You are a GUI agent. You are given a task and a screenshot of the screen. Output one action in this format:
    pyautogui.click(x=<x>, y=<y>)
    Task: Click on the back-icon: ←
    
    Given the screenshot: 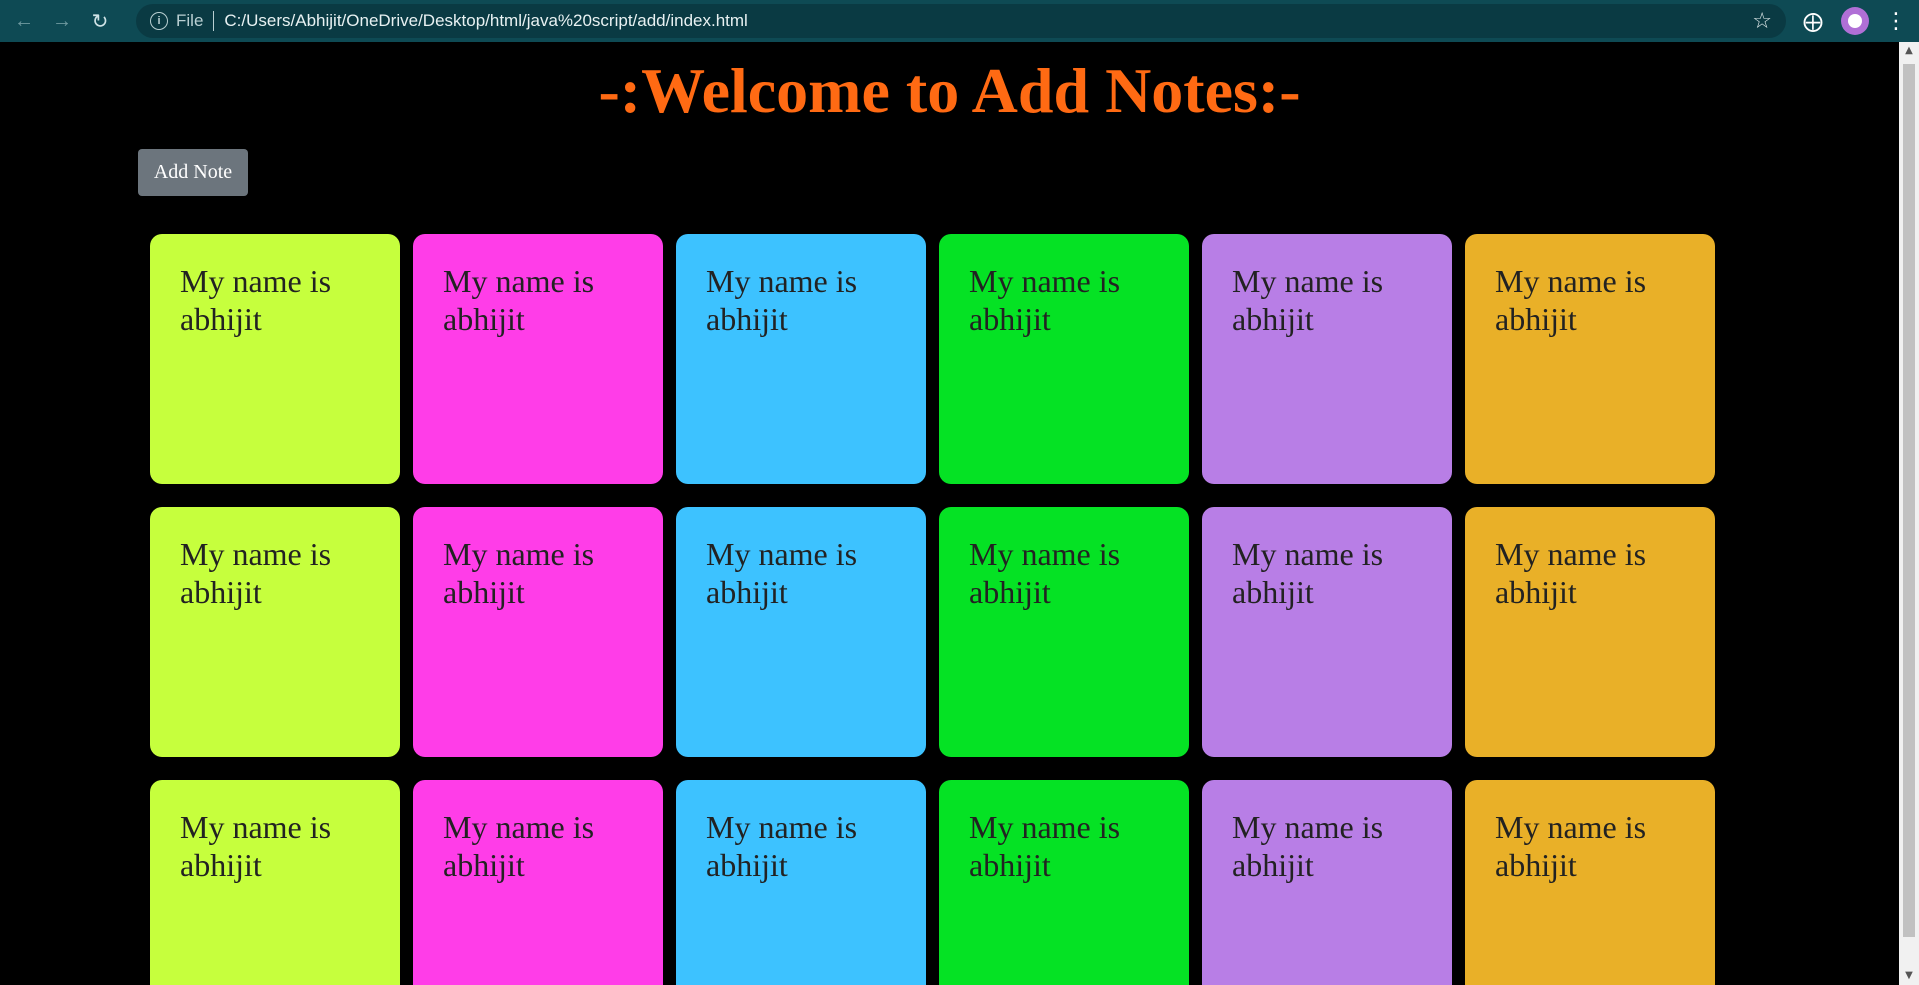 What is the action you would take?
    pyautogui.click(x=24, y=21)
    